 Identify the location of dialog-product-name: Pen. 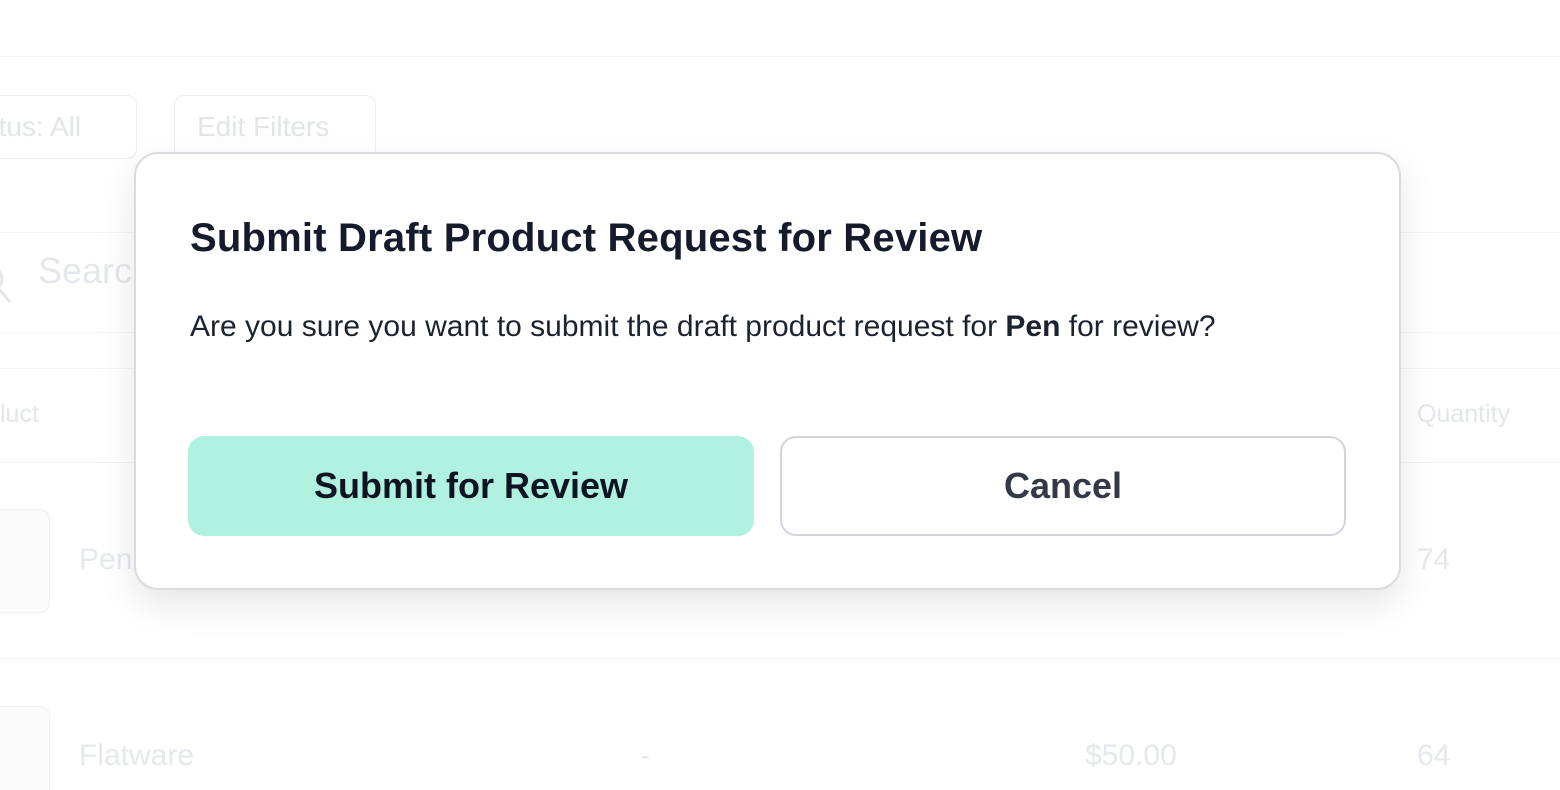
(1033, 326).